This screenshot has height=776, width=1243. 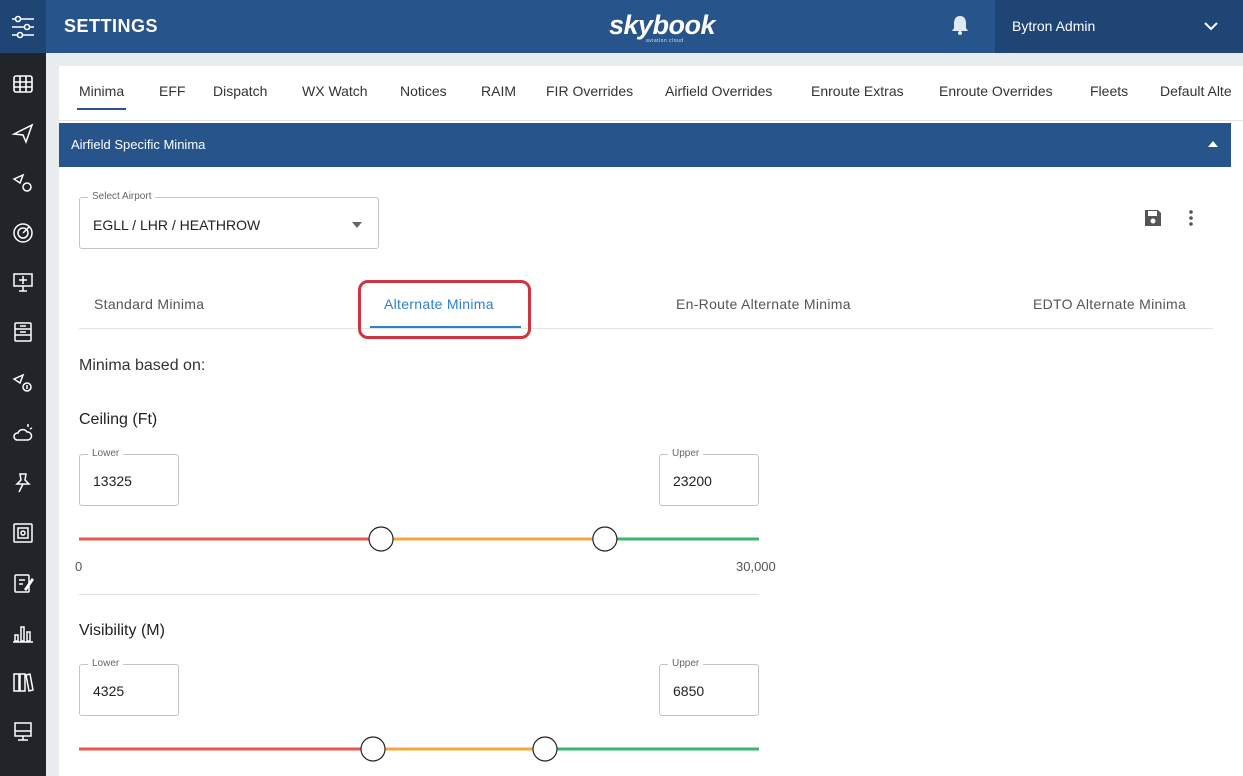 What do you see at coordinates (23, 433) in the screenshot?
I see `weather-icon` at bounding box center [23, 433].